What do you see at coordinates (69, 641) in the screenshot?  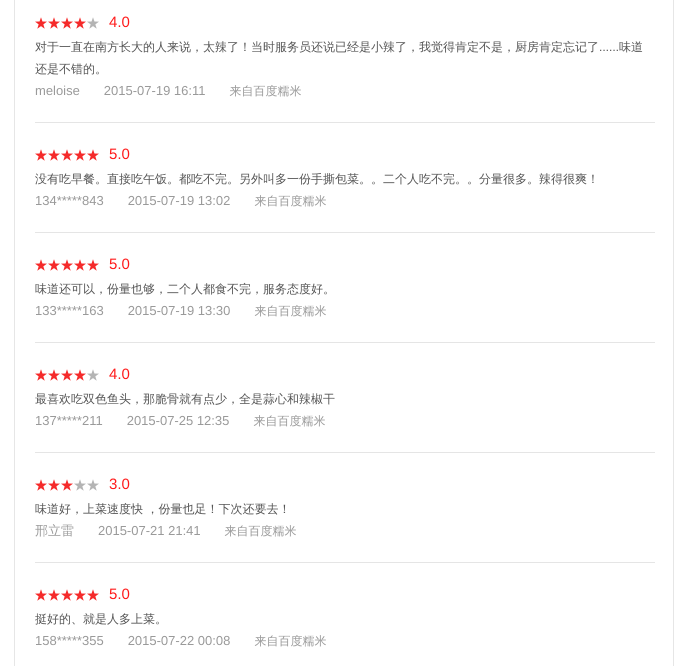 I see `review-author: 158*****355` at bounding box center [69, 641].